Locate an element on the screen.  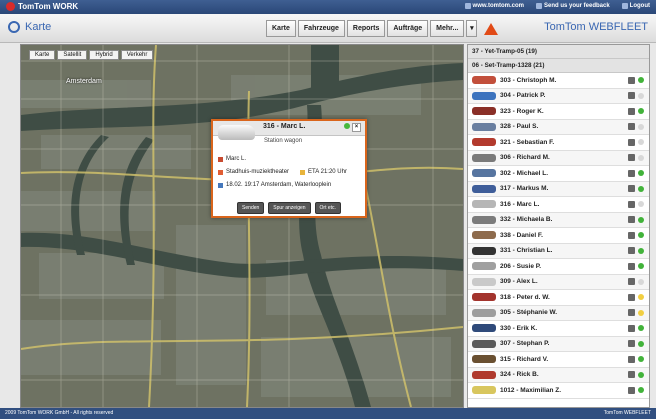
map-mode-hybrid: Hybrid is located at coordinates (104, 55).